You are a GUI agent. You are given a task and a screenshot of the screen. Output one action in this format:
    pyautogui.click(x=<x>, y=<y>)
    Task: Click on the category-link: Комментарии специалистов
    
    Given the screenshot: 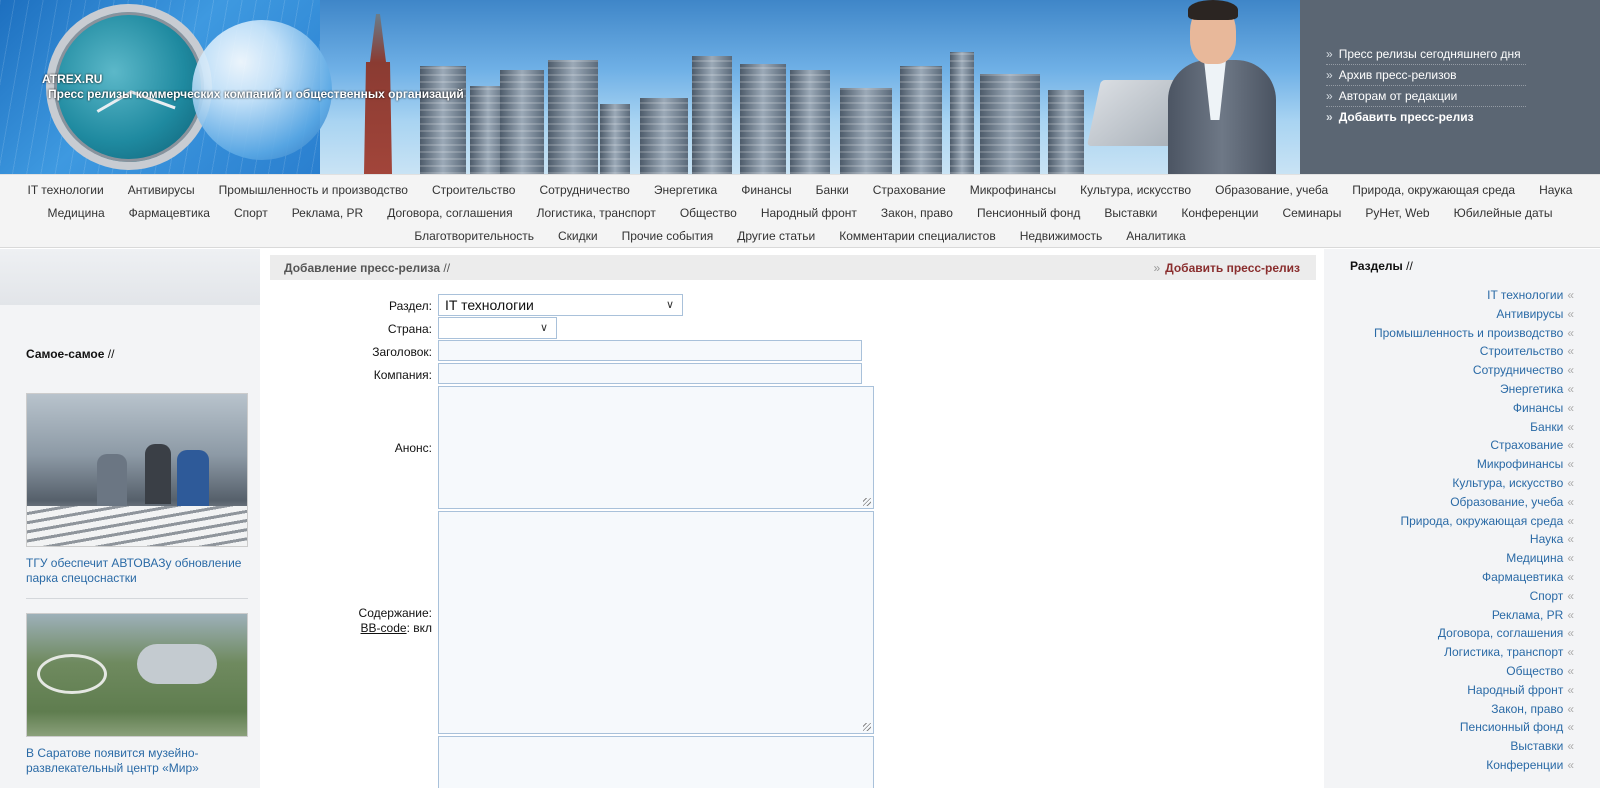 What is the action you would take?
    pyautogui.click(x=917, y=236)
    